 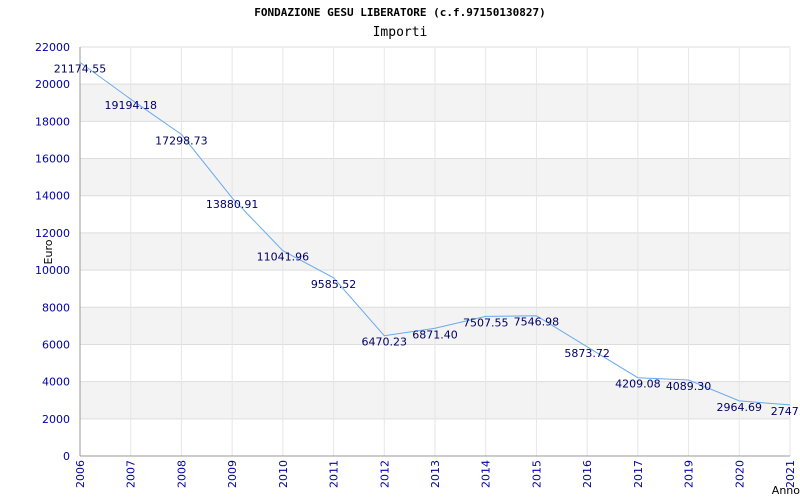 What do you see at coordinates (48, 251) in the screenshot?
I see `y-axis-title: Euro` at bounding box center [48, 251].